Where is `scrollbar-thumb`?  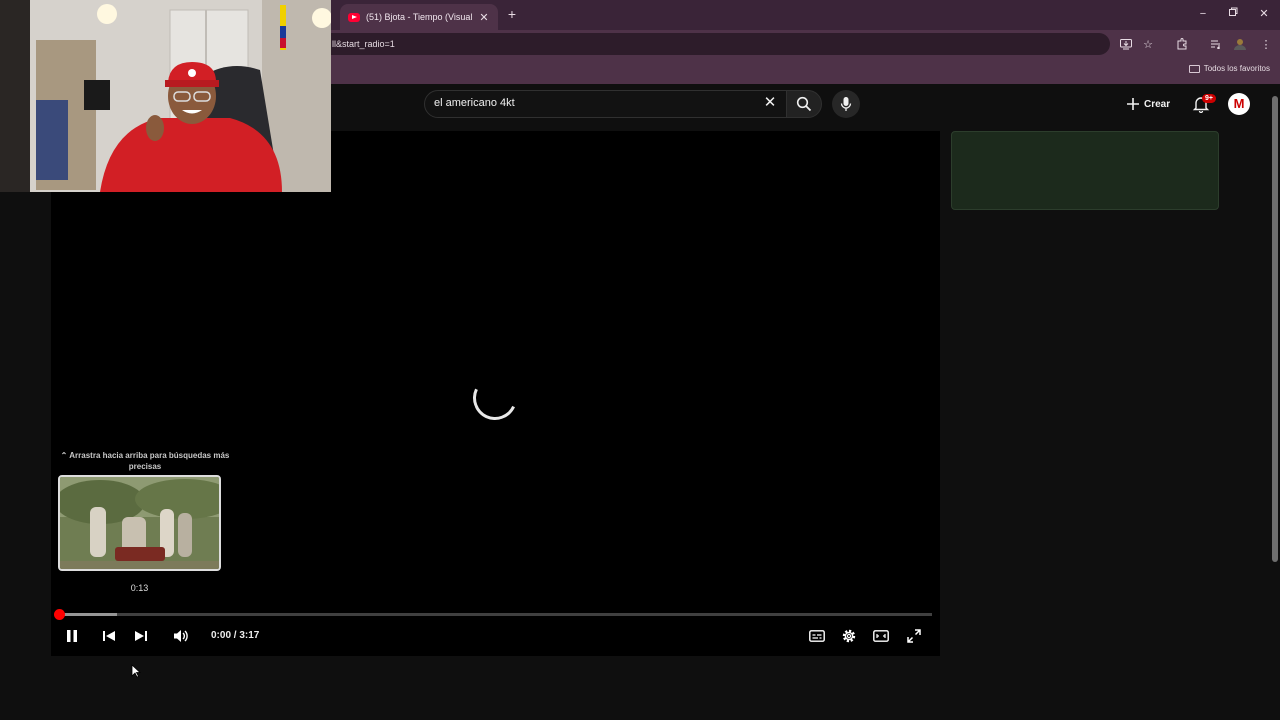
scrollbar-thumb is located at coordinates (1275, 329).